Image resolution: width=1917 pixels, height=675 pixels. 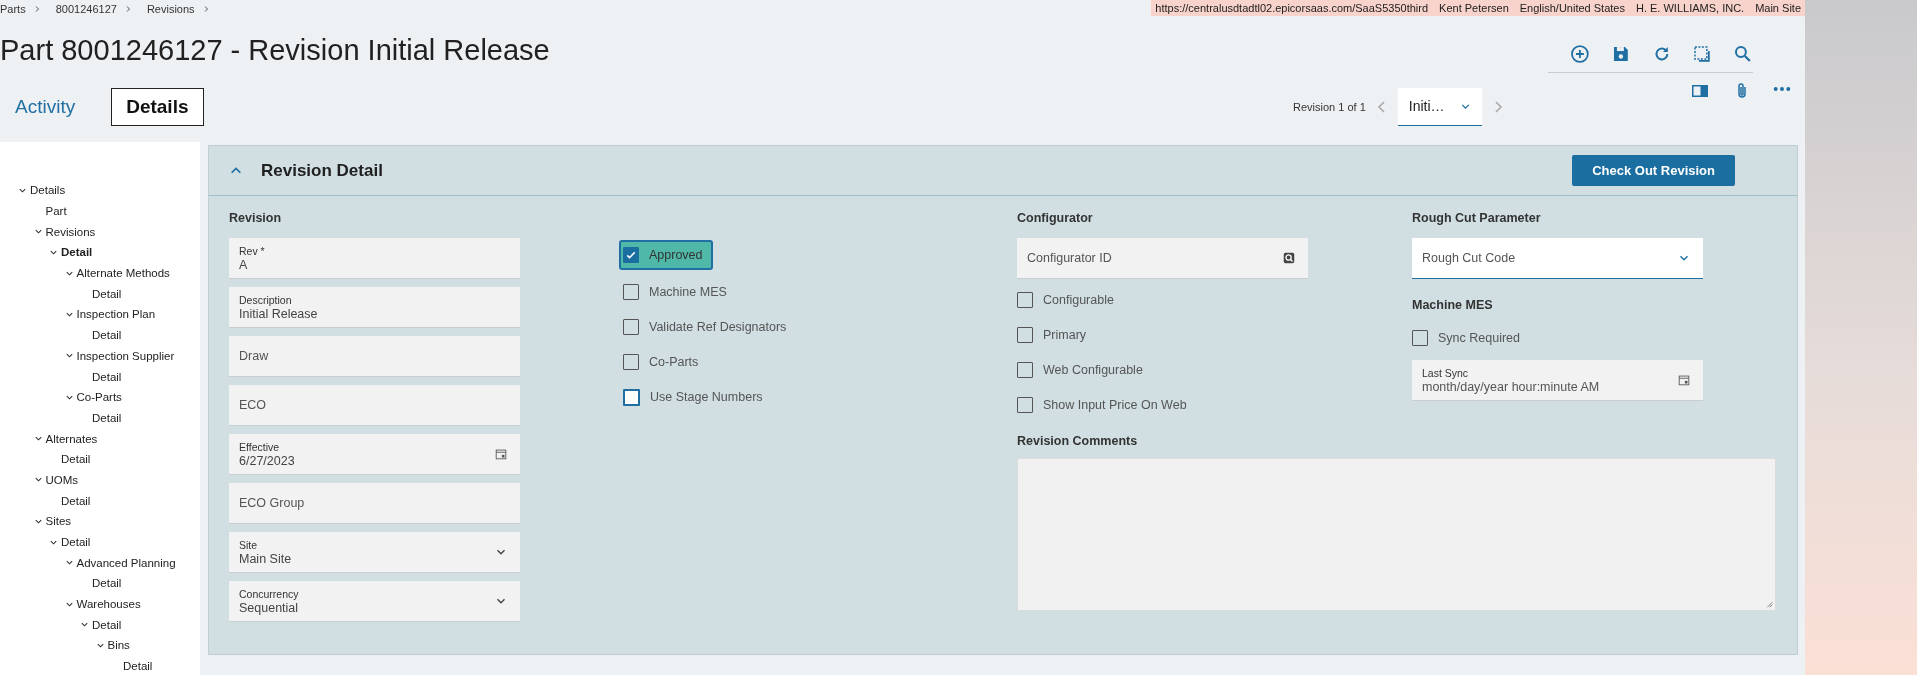 I want to click on checkbox-label: Web Configurable, so click(x=1093, y=370).